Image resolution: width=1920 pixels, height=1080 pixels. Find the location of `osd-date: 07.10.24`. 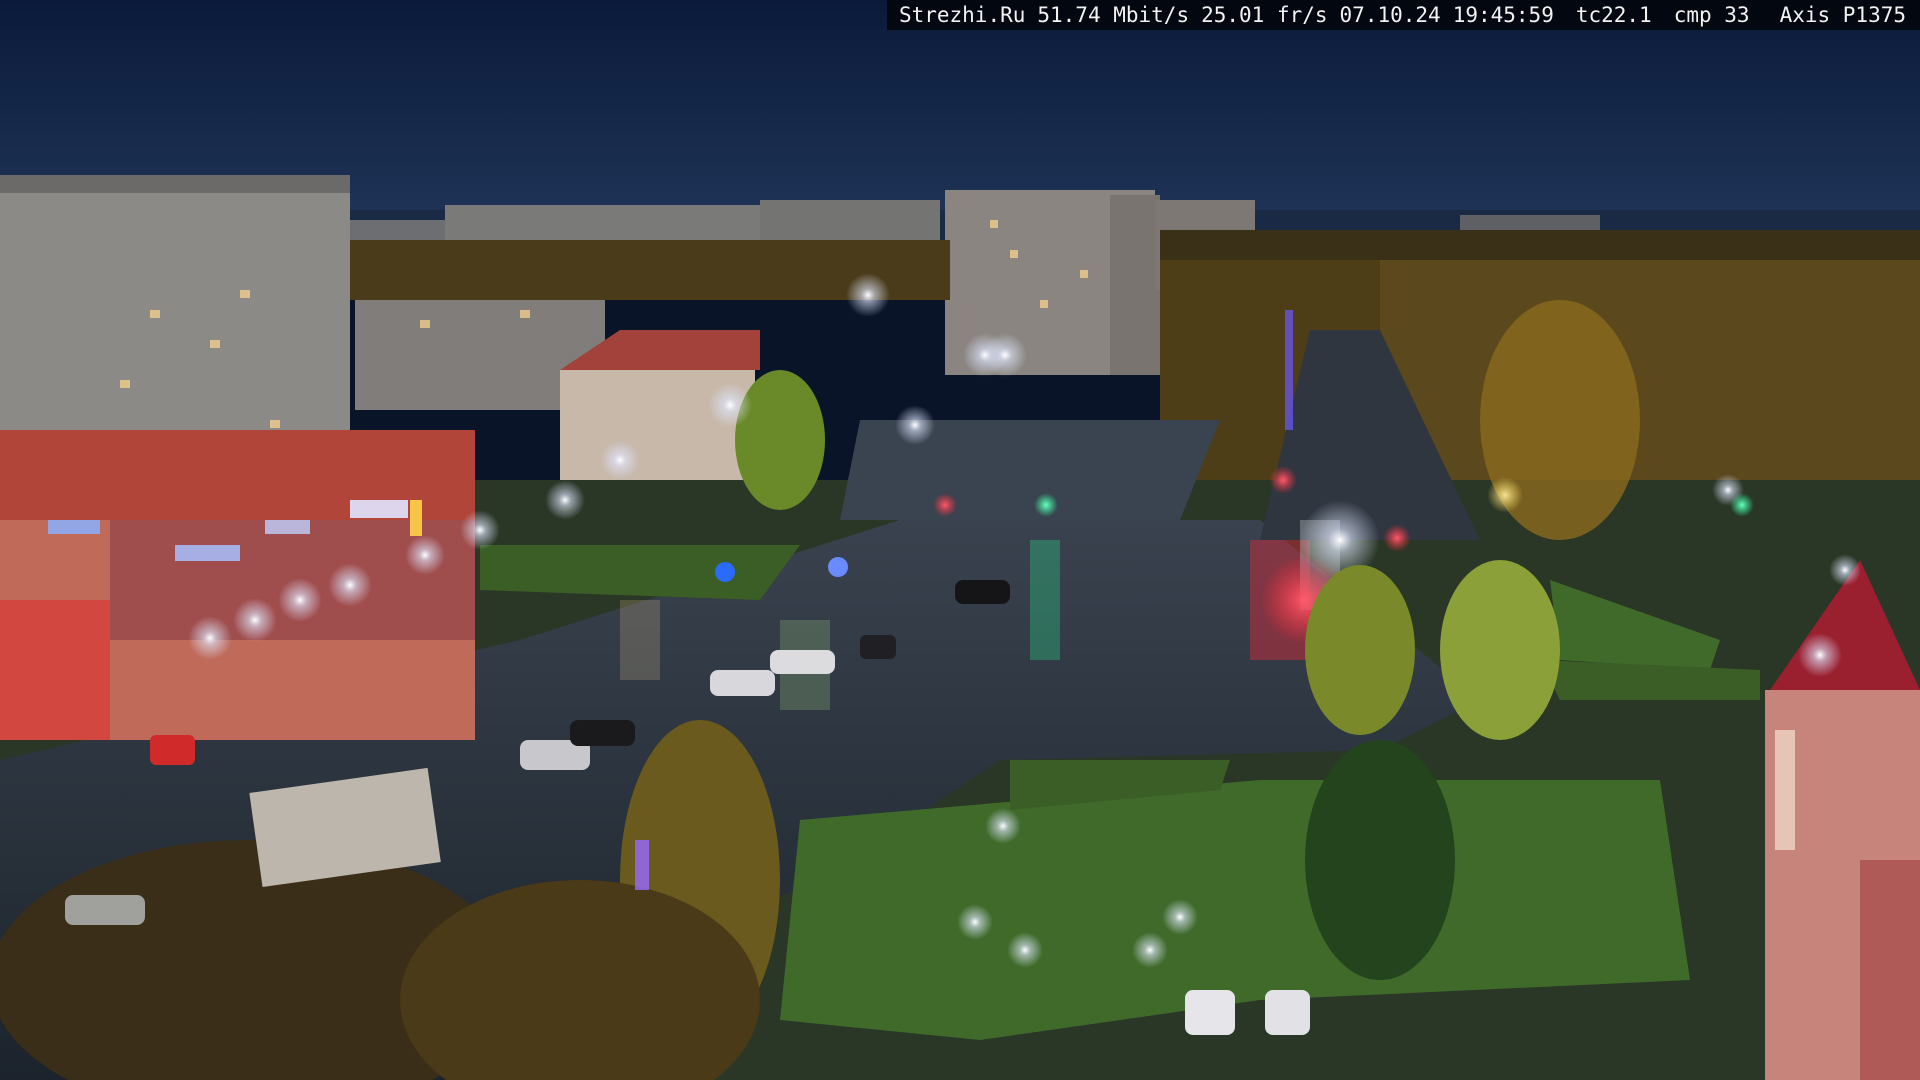

osd-date: 07.10.24 is located at coordinates (1390, 15).